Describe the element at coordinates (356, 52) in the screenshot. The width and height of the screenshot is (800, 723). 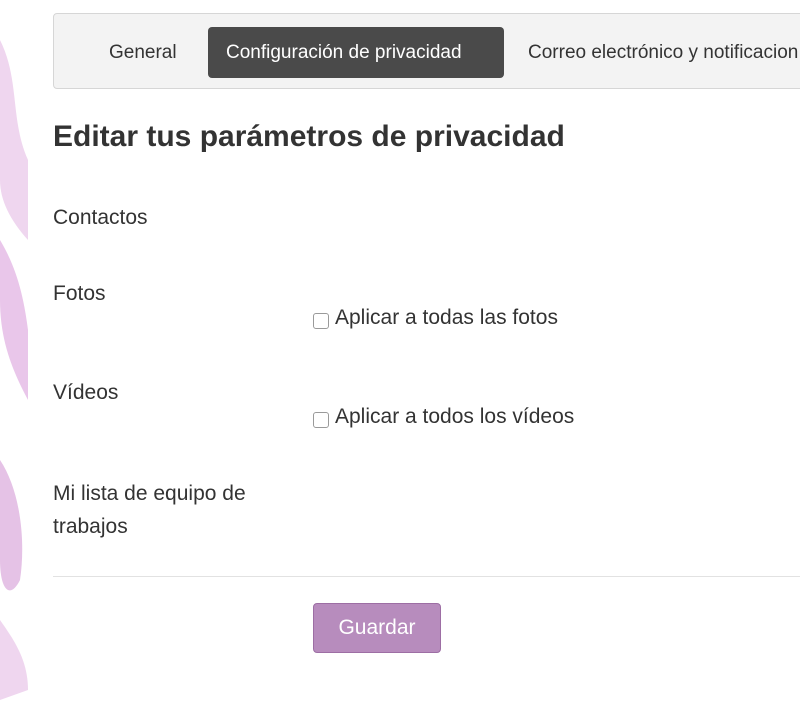
I see `tab-privacy-settings: Configuración de privacidad` at that location.